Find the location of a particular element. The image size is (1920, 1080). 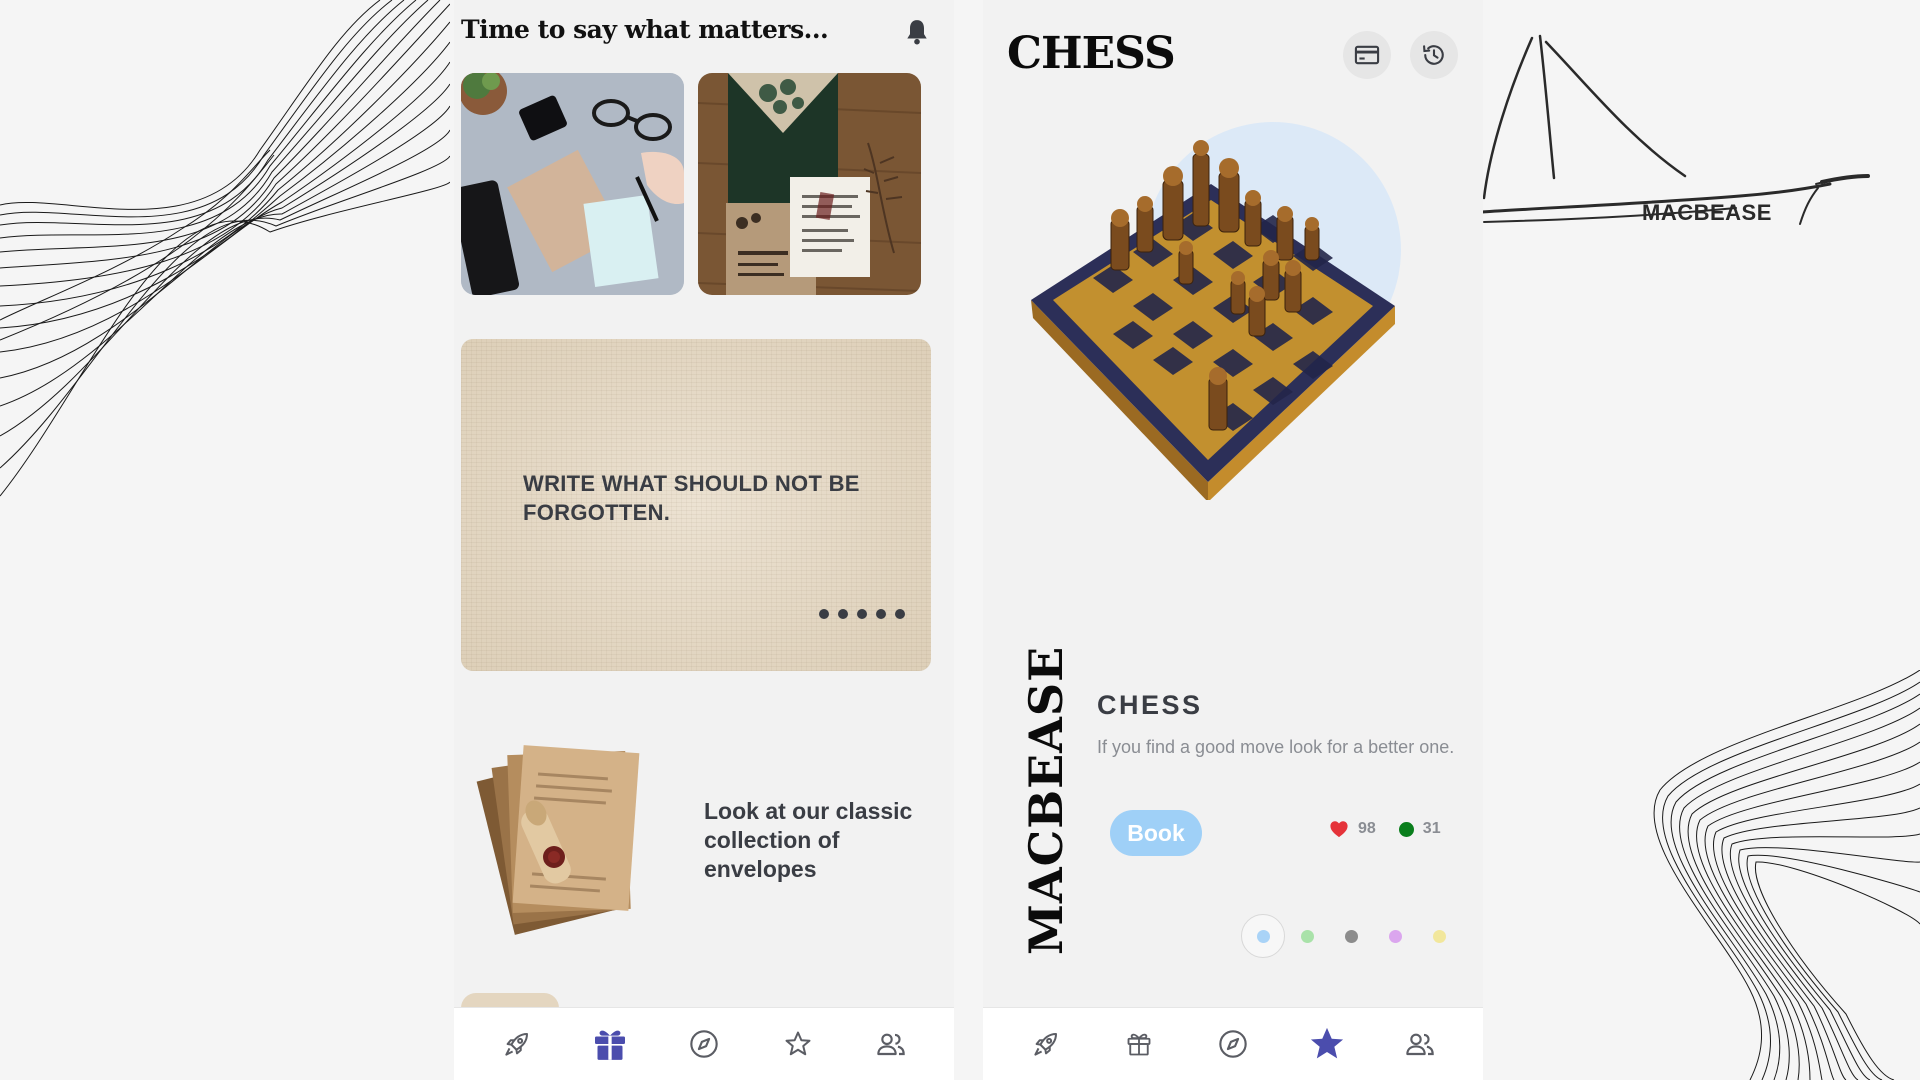

history-button is located at coordinates (1434, 55).